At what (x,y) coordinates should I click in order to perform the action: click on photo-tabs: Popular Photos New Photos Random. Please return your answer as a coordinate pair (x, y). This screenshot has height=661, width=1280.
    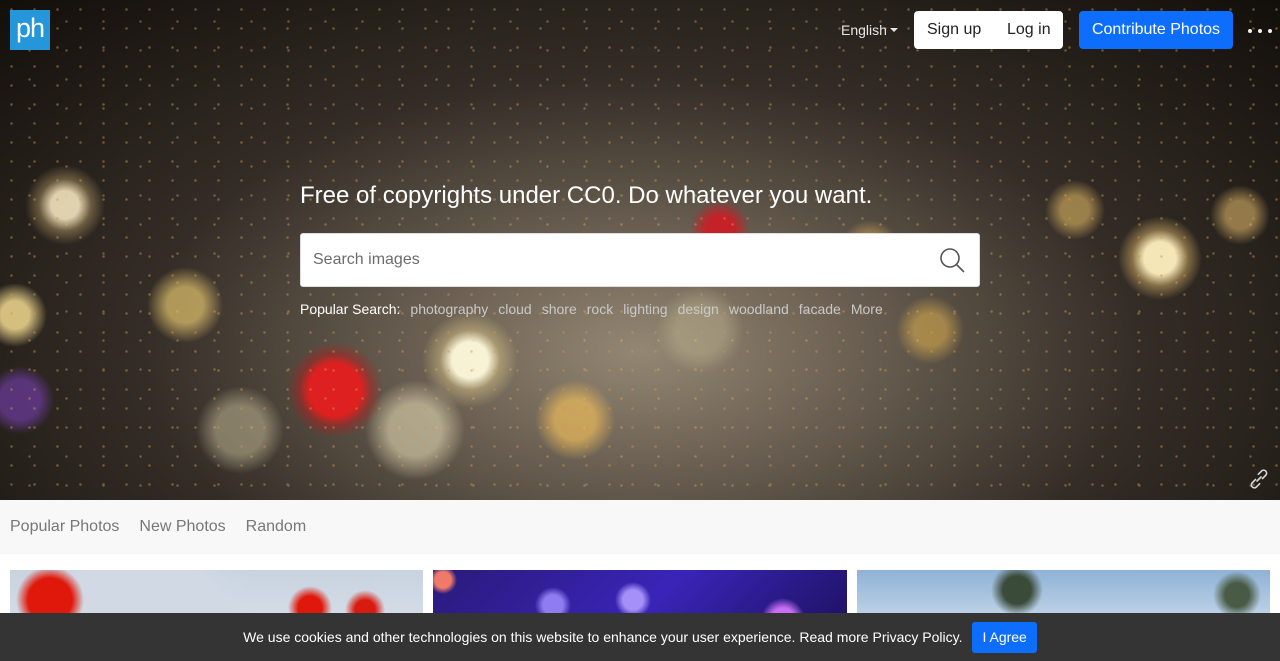
    Looking at the image, I should click on (640, 527).